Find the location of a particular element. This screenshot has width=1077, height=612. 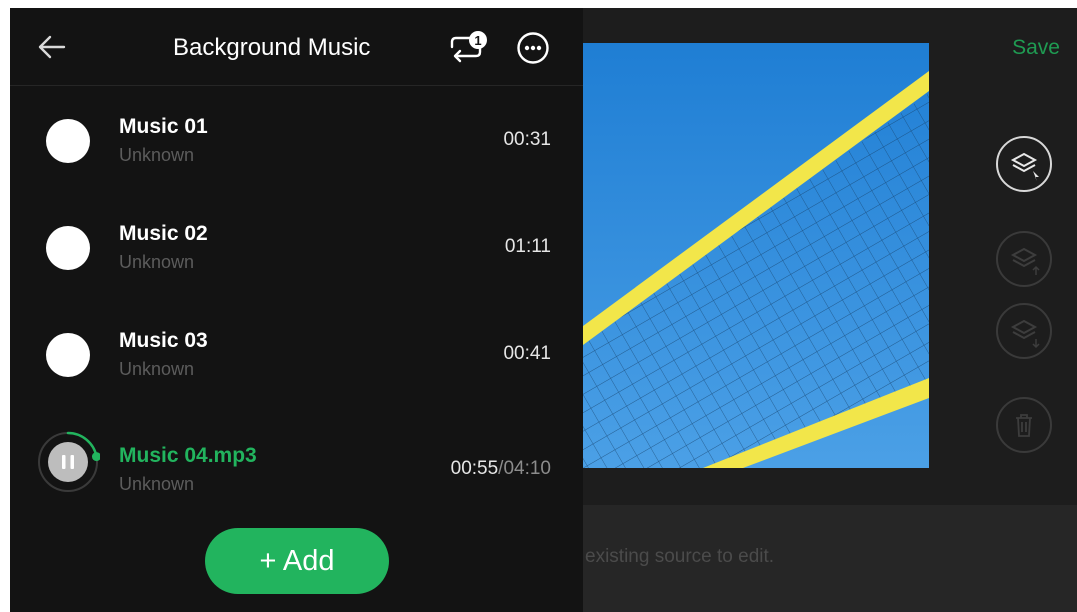

loop-icon: 1 is located at coordinates (468, 47).